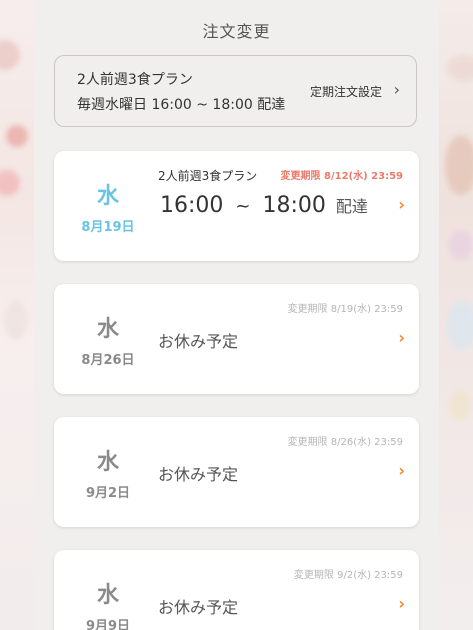 The image size is (473, 630). What do you see at coordinates (108, 624) in the screenshot?
I see `delivery-date: 9月9日` at bounding box center [108, 624].